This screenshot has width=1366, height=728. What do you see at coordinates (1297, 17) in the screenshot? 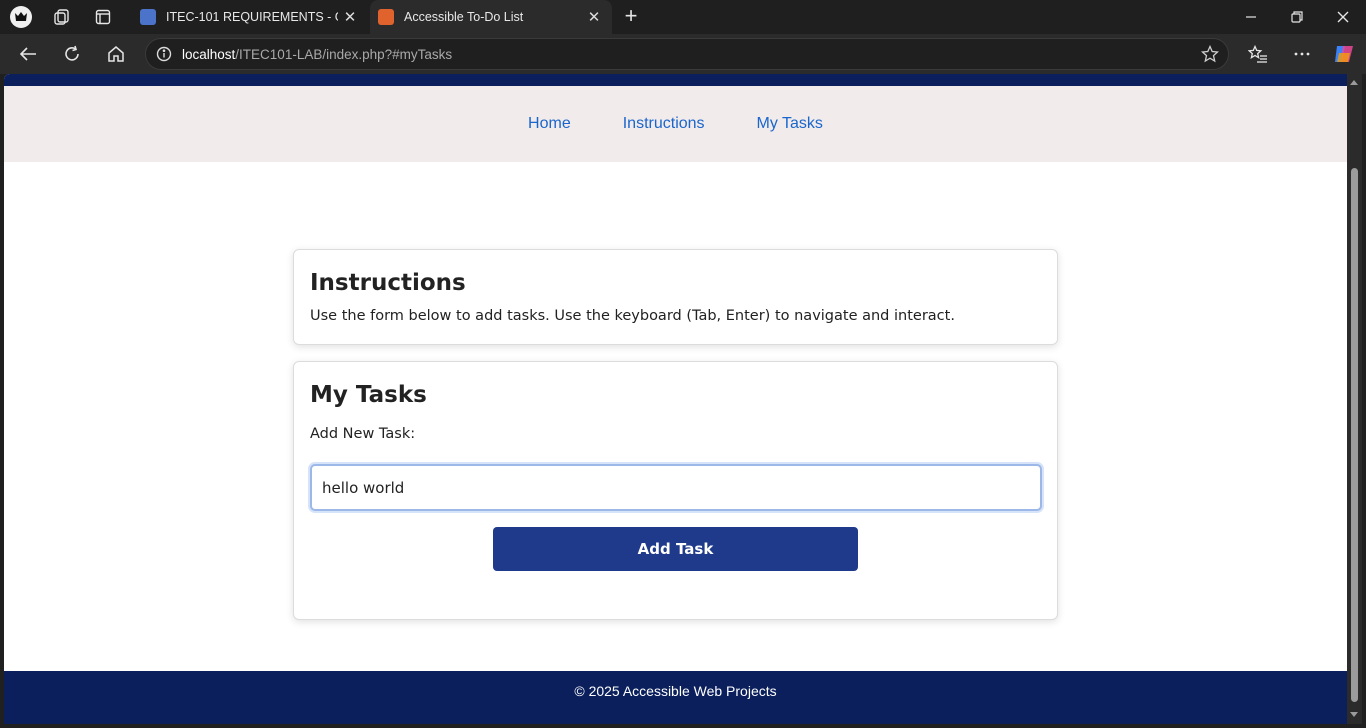
I see `restore-icon` at bounding box center [1297, 17].